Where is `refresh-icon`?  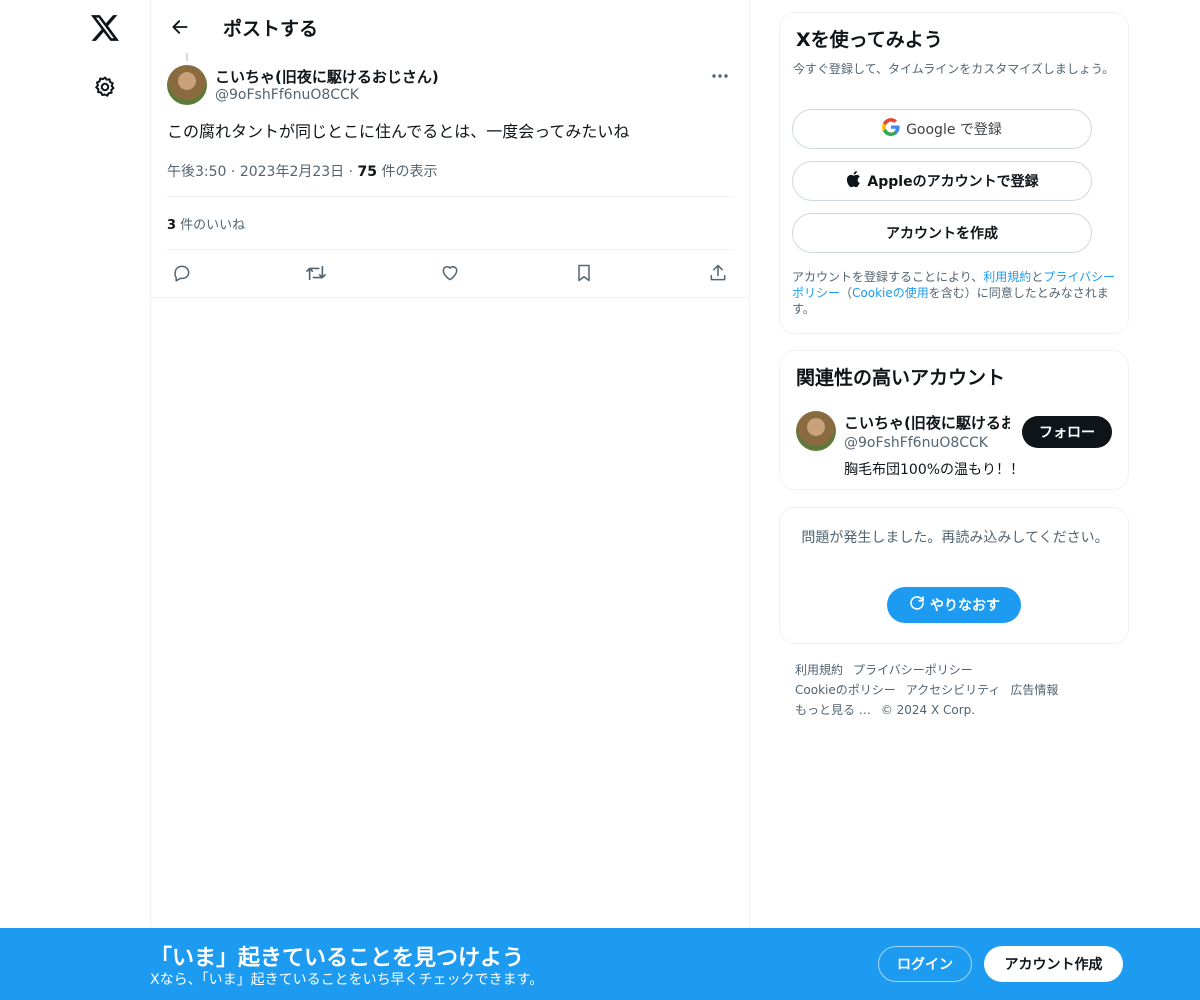 refresh-icon is located at coordinates (917, 605).